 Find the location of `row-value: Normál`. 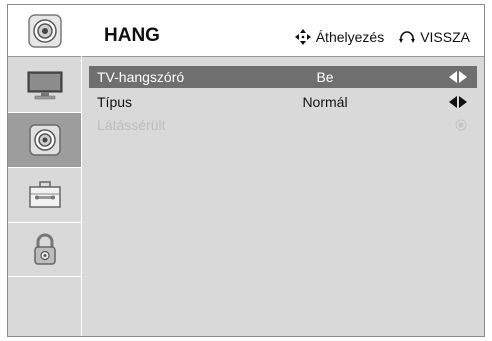

row-value: Normál is located at coordinates (325, 102).